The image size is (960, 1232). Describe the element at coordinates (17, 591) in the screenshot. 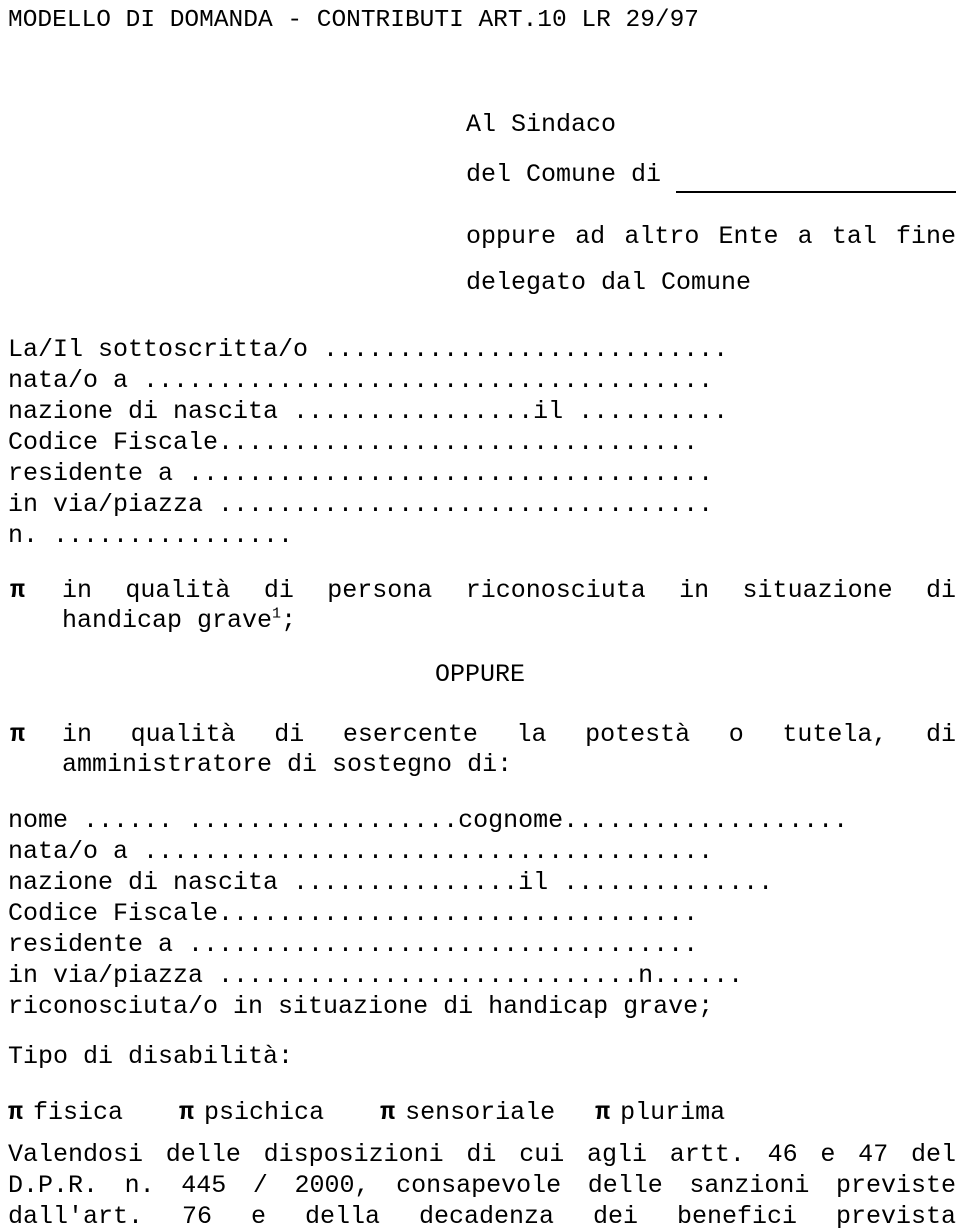

I see `checkbox-option-a: π` at that location.